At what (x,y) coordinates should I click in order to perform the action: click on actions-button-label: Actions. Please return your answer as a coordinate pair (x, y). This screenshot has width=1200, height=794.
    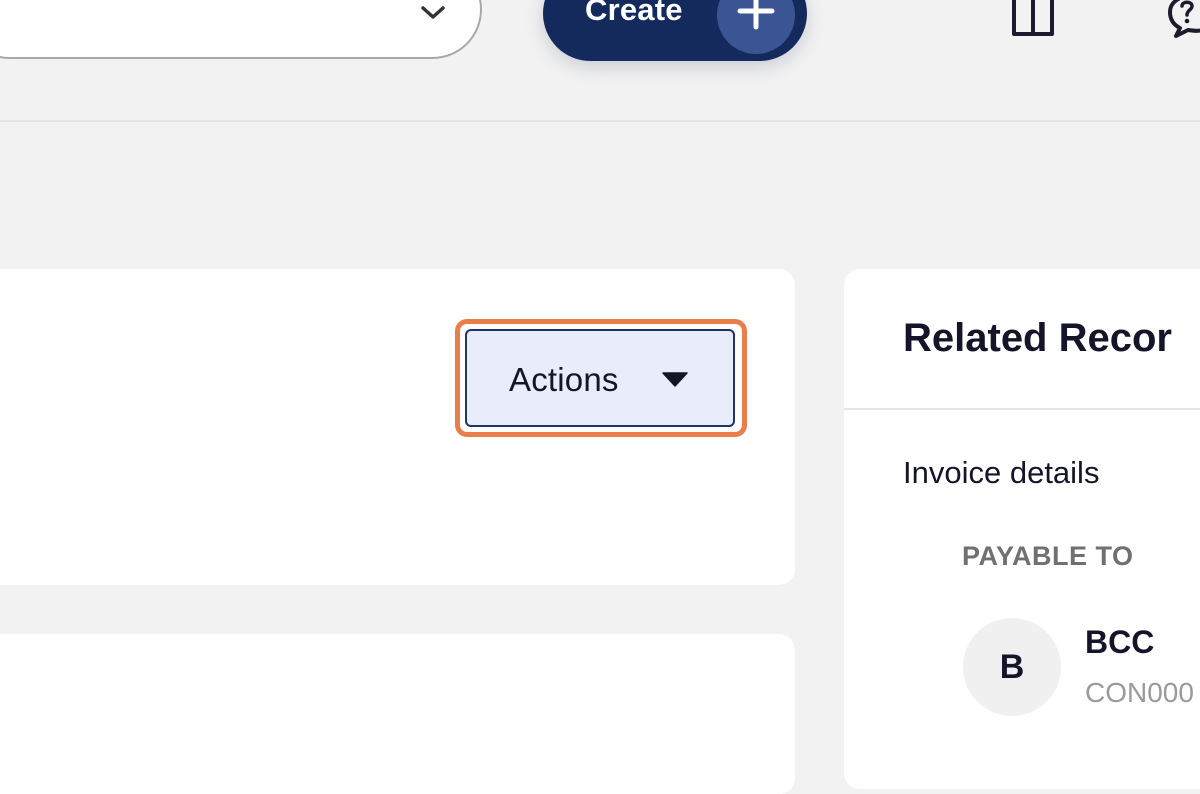
    Looking at the image, I should click on (564, 379).